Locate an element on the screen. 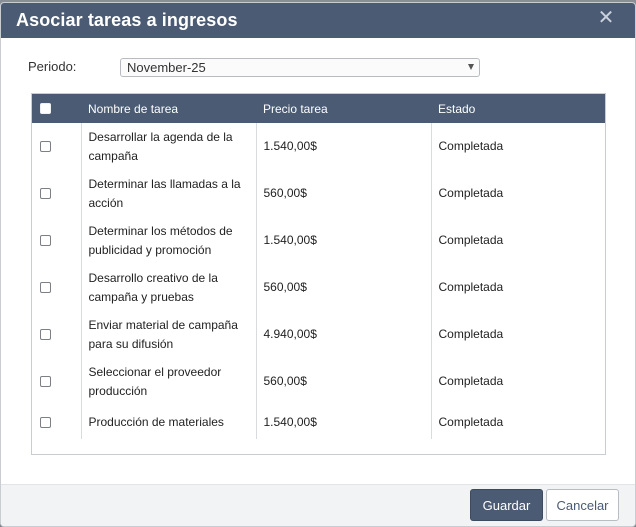 Image resolution: width=636 pixels, height=527 pixels. cancel-button: Cancelar is located at coordinates (582, 505).